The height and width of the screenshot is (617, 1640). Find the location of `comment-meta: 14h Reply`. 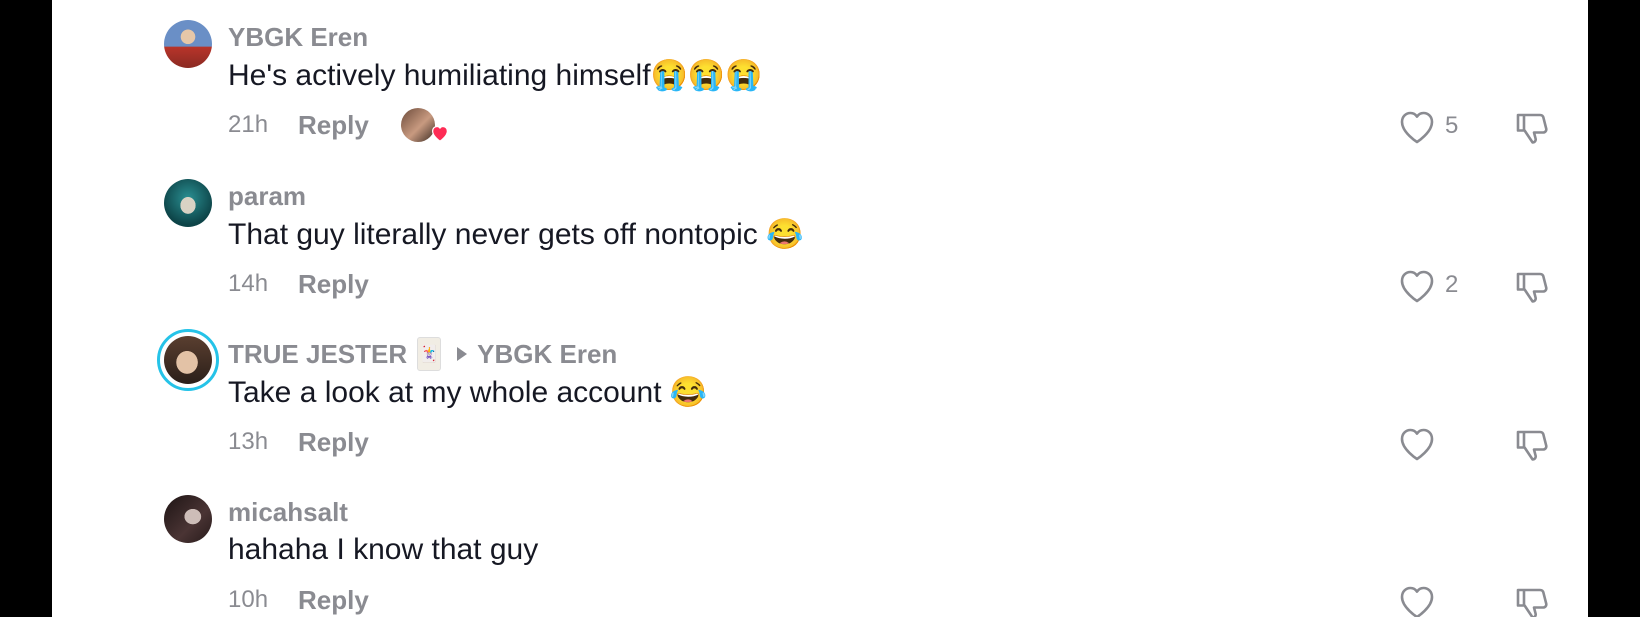

comment-meta: 14h Reply is located at coordinates (298, 284).